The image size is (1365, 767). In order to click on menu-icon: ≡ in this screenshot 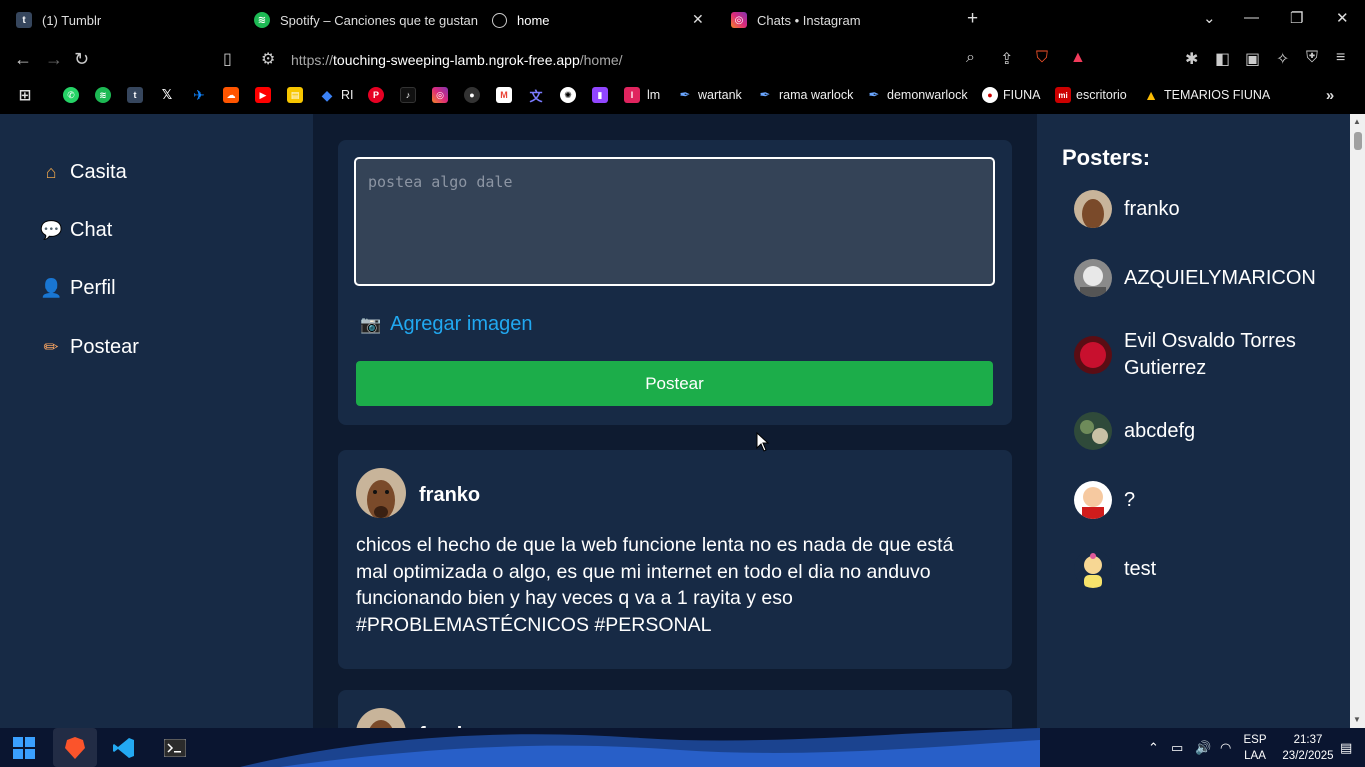, I will do `click(1340, 58)`.